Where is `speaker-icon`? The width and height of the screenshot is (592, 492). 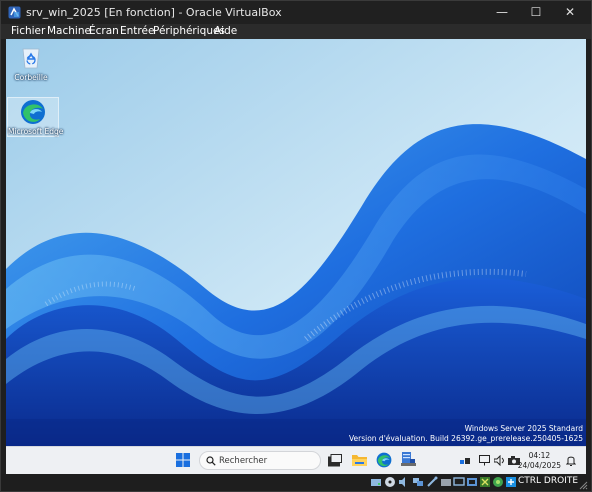 speaker-icon is located at coordinates (500, 460).